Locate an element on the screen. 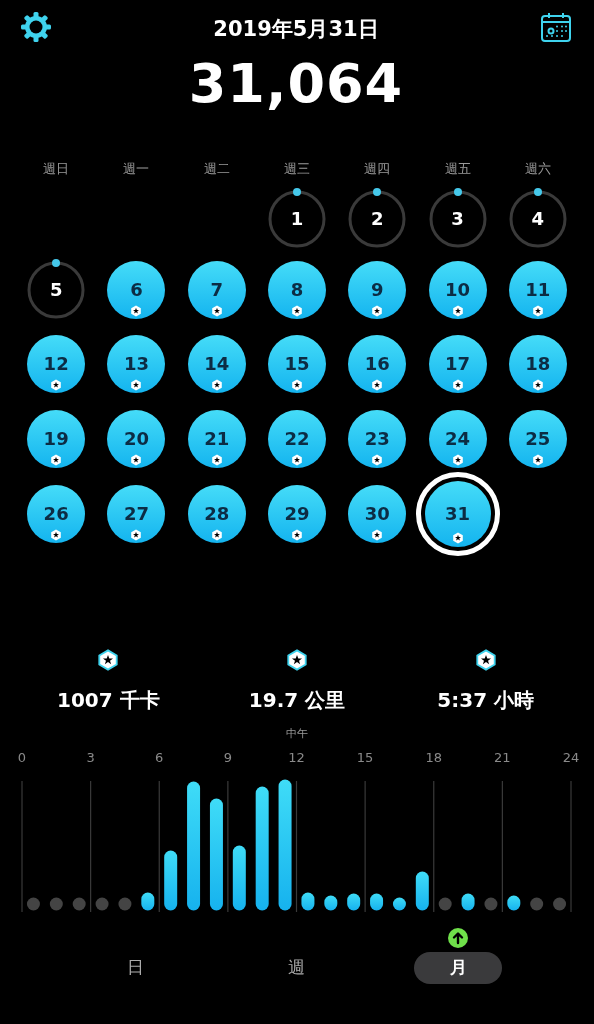 Image resolution: width=594 pixels, height=1024 pixels. period-tab: 日 is located at coordinates (135, 967).